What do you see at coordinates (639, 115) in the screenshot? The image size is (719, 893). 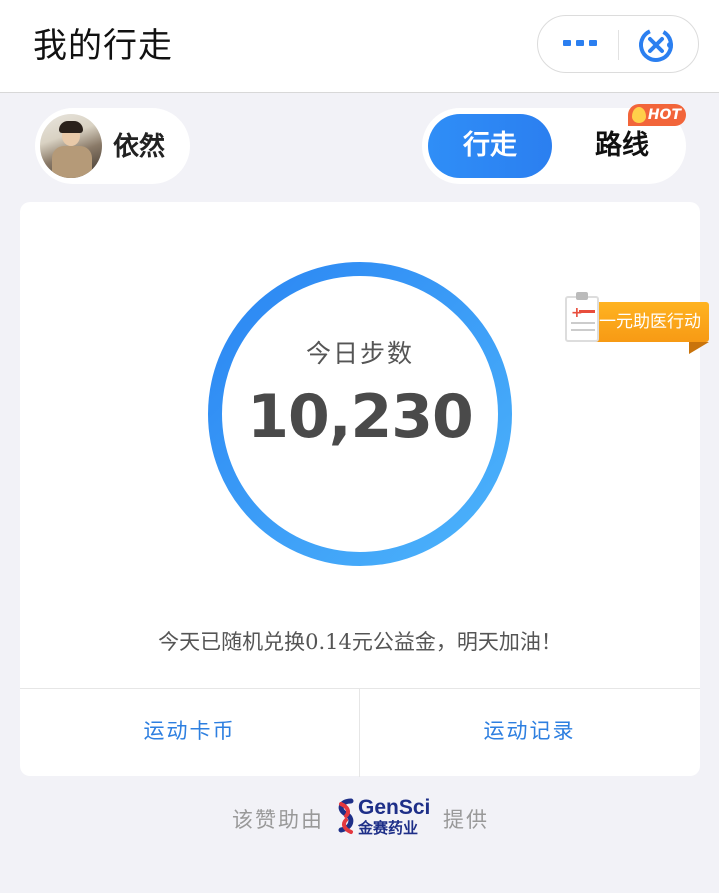 I see `flame-icon` at bounding box center [639, 115].